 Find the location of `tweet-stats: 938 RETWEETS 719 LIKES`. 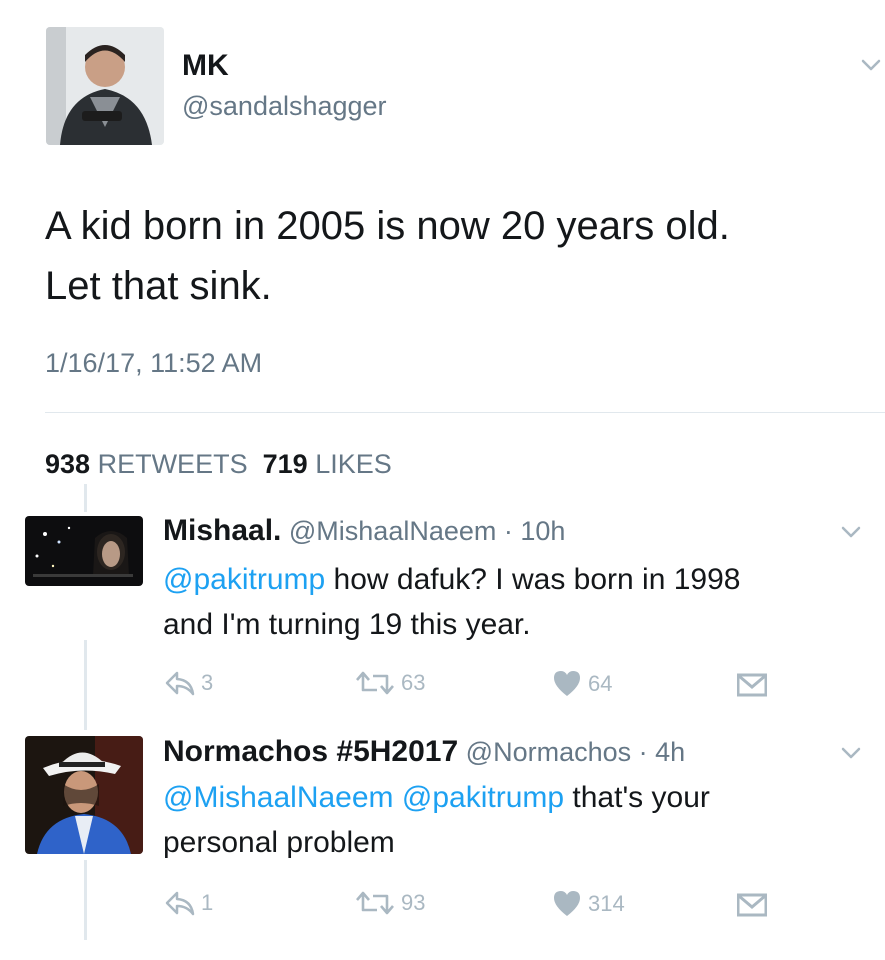

tweet-stats: 938 RETWEETS 719 LIKES is located at coordinates (218, 464).